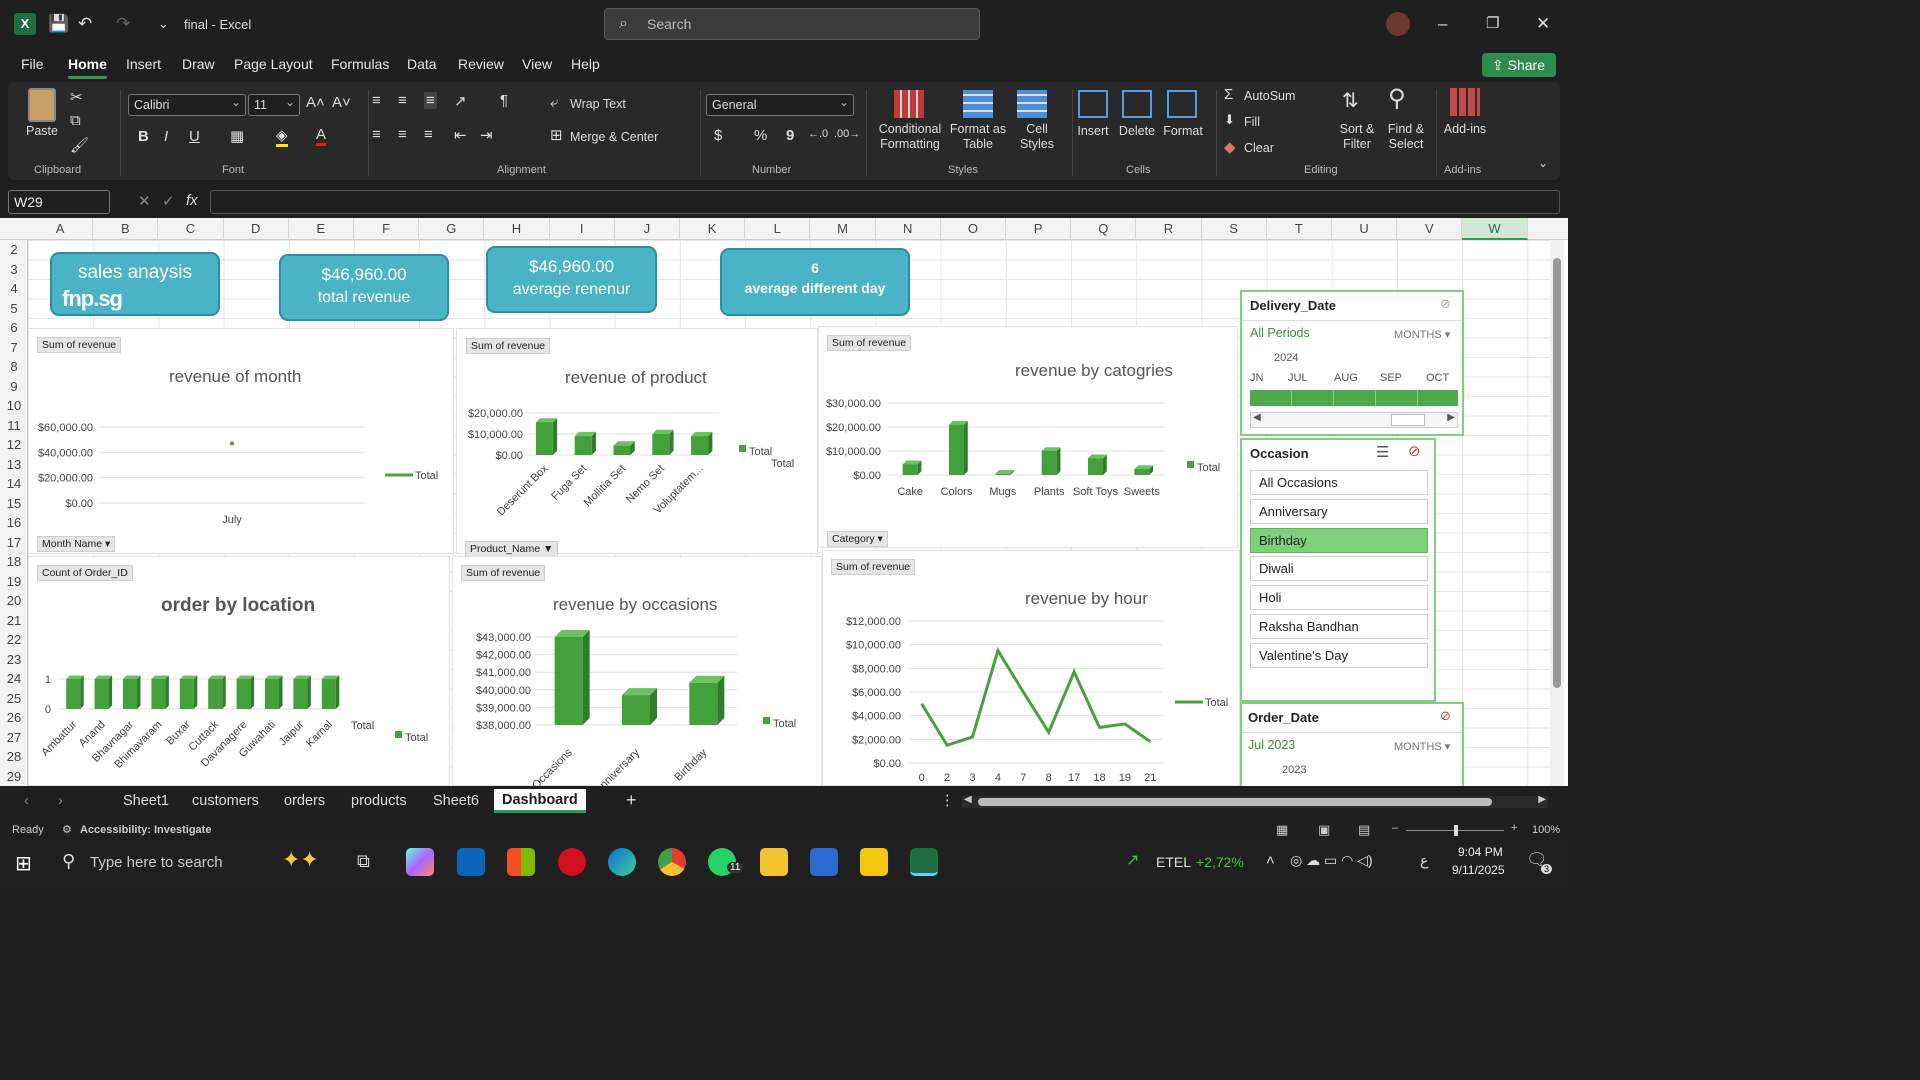 The height and width of the screenshot is (1080, 1920). I want to click on menu-help: Help, so click(585, 64).